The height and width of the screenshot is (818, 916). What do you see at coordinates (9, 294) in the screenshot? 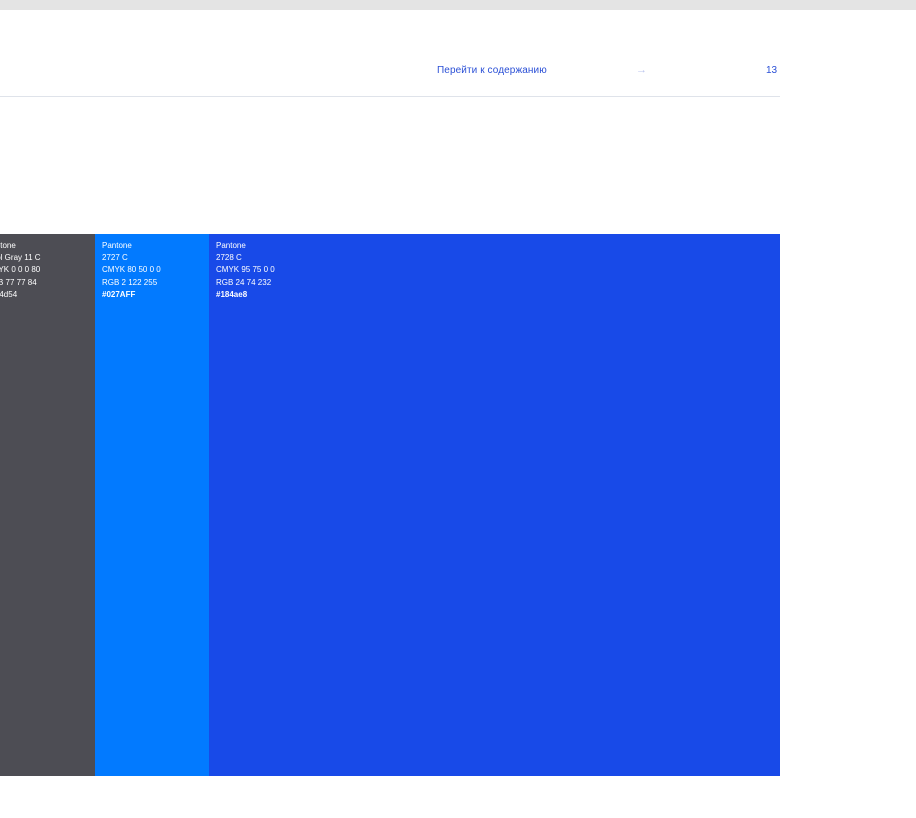
I see `swatch-hex: #4d4d54` at bounding box center [9, 294].